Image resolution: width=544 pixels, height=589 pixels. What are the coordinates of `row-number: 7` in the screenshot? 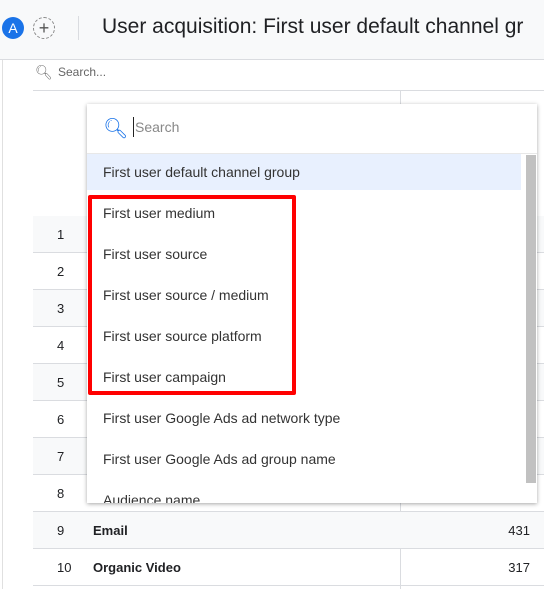 It's located at (61, 456).